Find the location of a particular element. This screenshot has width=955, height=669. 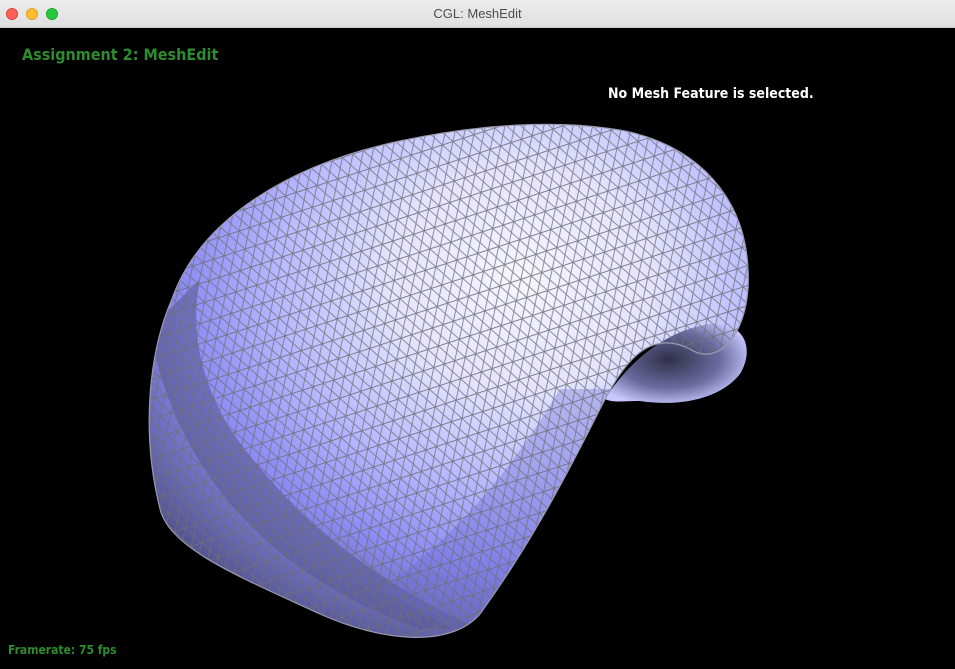

assignment-title: Assignment 2: MeshEdit is located at coordinates (120, 54).